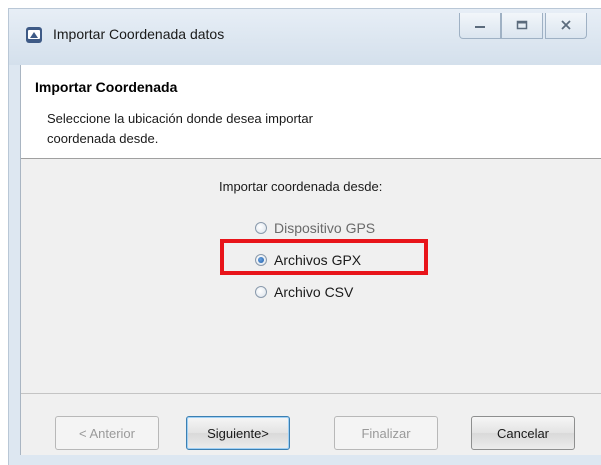 The image size is (601, 465). What do you see at coordinates (325, 228) in the screenshot?
I see `radio-label: Dispositivo GPS` at bounding box center [325, 228].